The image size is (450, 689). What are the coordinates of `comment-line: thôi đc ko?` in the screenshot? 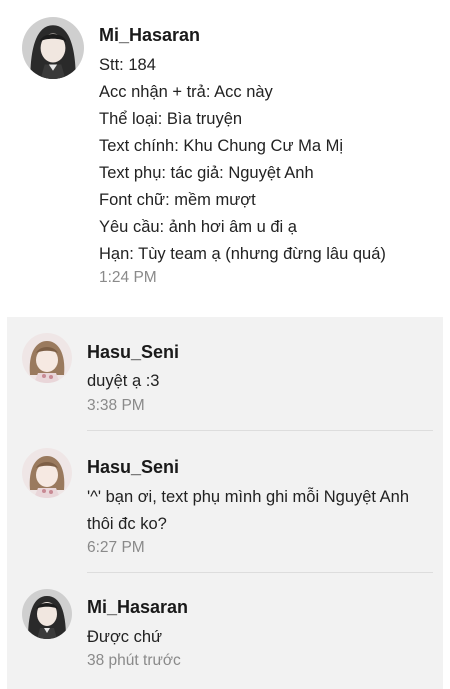 It's located at (127, 524).